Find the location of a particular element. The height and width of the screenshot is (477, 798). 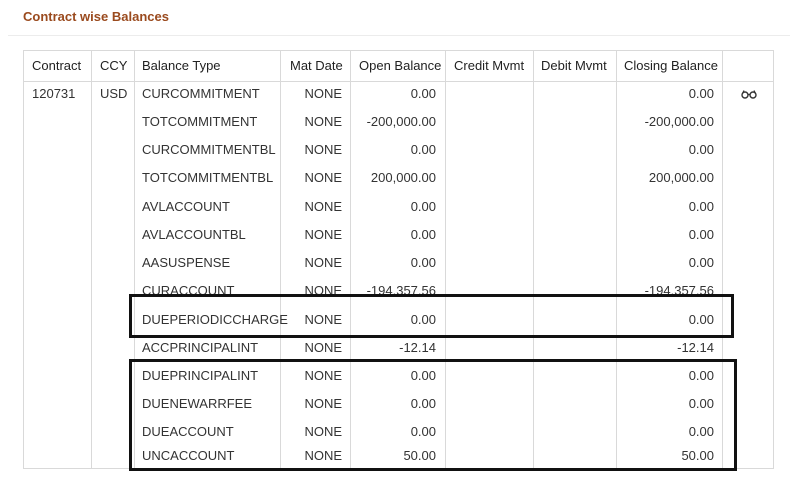

open-balance-cell: -200,000.00 is located at coordinates (401, 121).